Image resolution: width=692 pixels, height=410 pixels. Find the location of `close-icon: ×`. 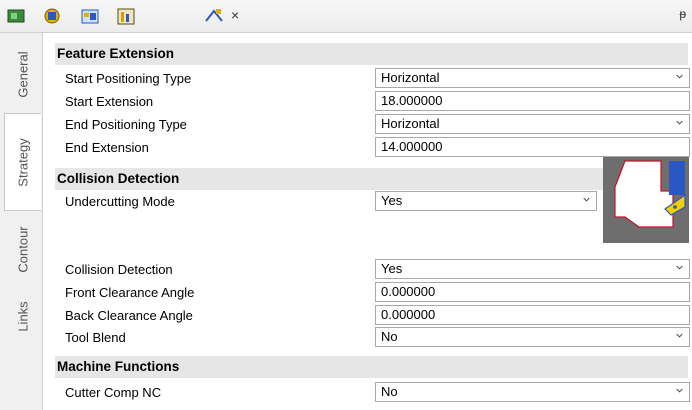

close-icon: × is located at coordinates (235, 15).